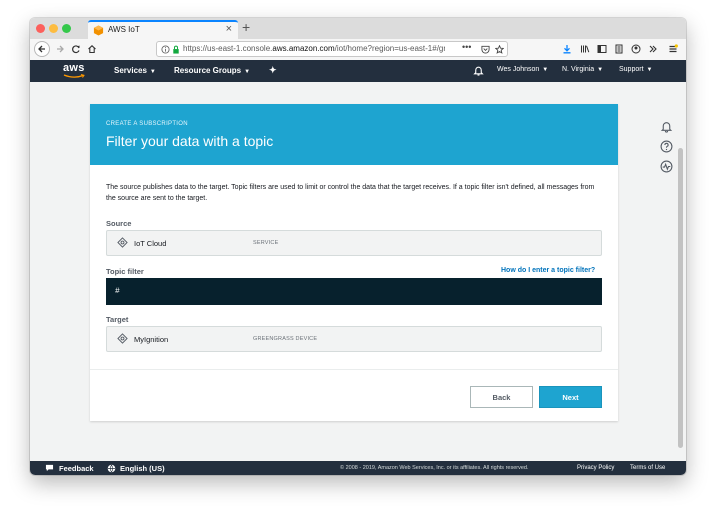  Describe the element at coordinates (212, 70) in the screenshot. I see `resource-groups-menu: Resource Groups ▼` at that location.